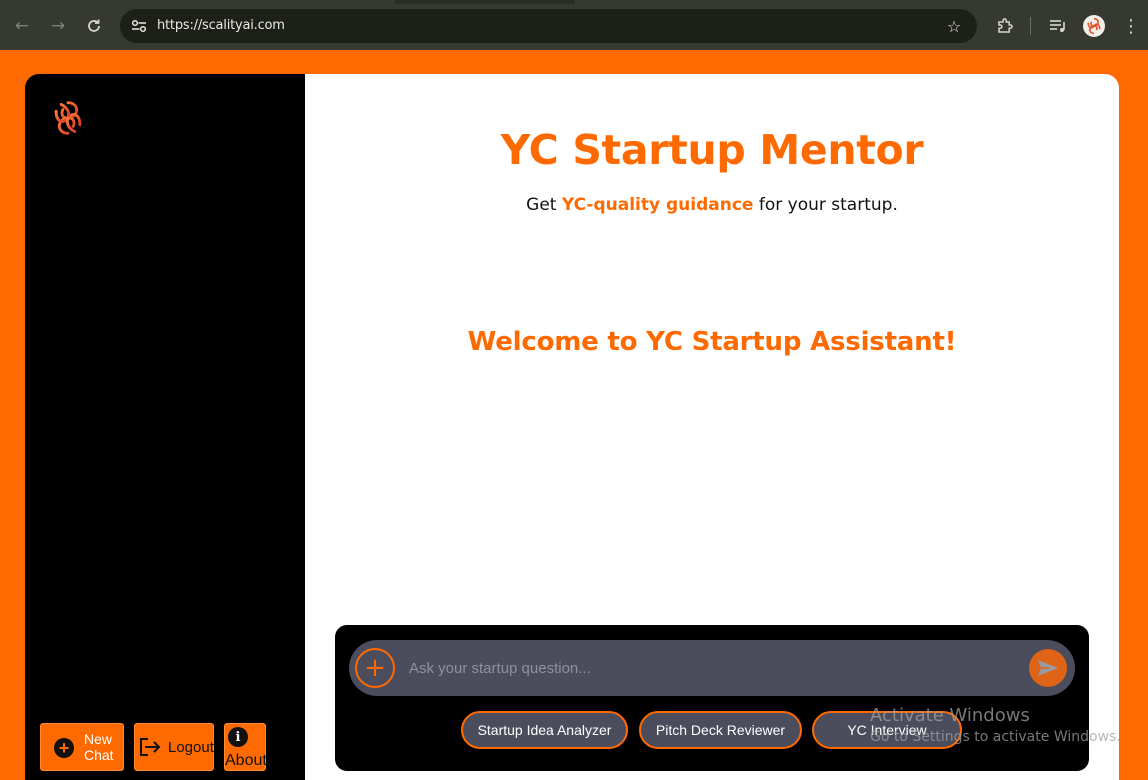 The width and height of the screenshot is (1148, 780). What do you see at coordinates (954, 26) in the screenshot?
I see `bookmark-star-icon: ☆` at bounding box center [954, 26].